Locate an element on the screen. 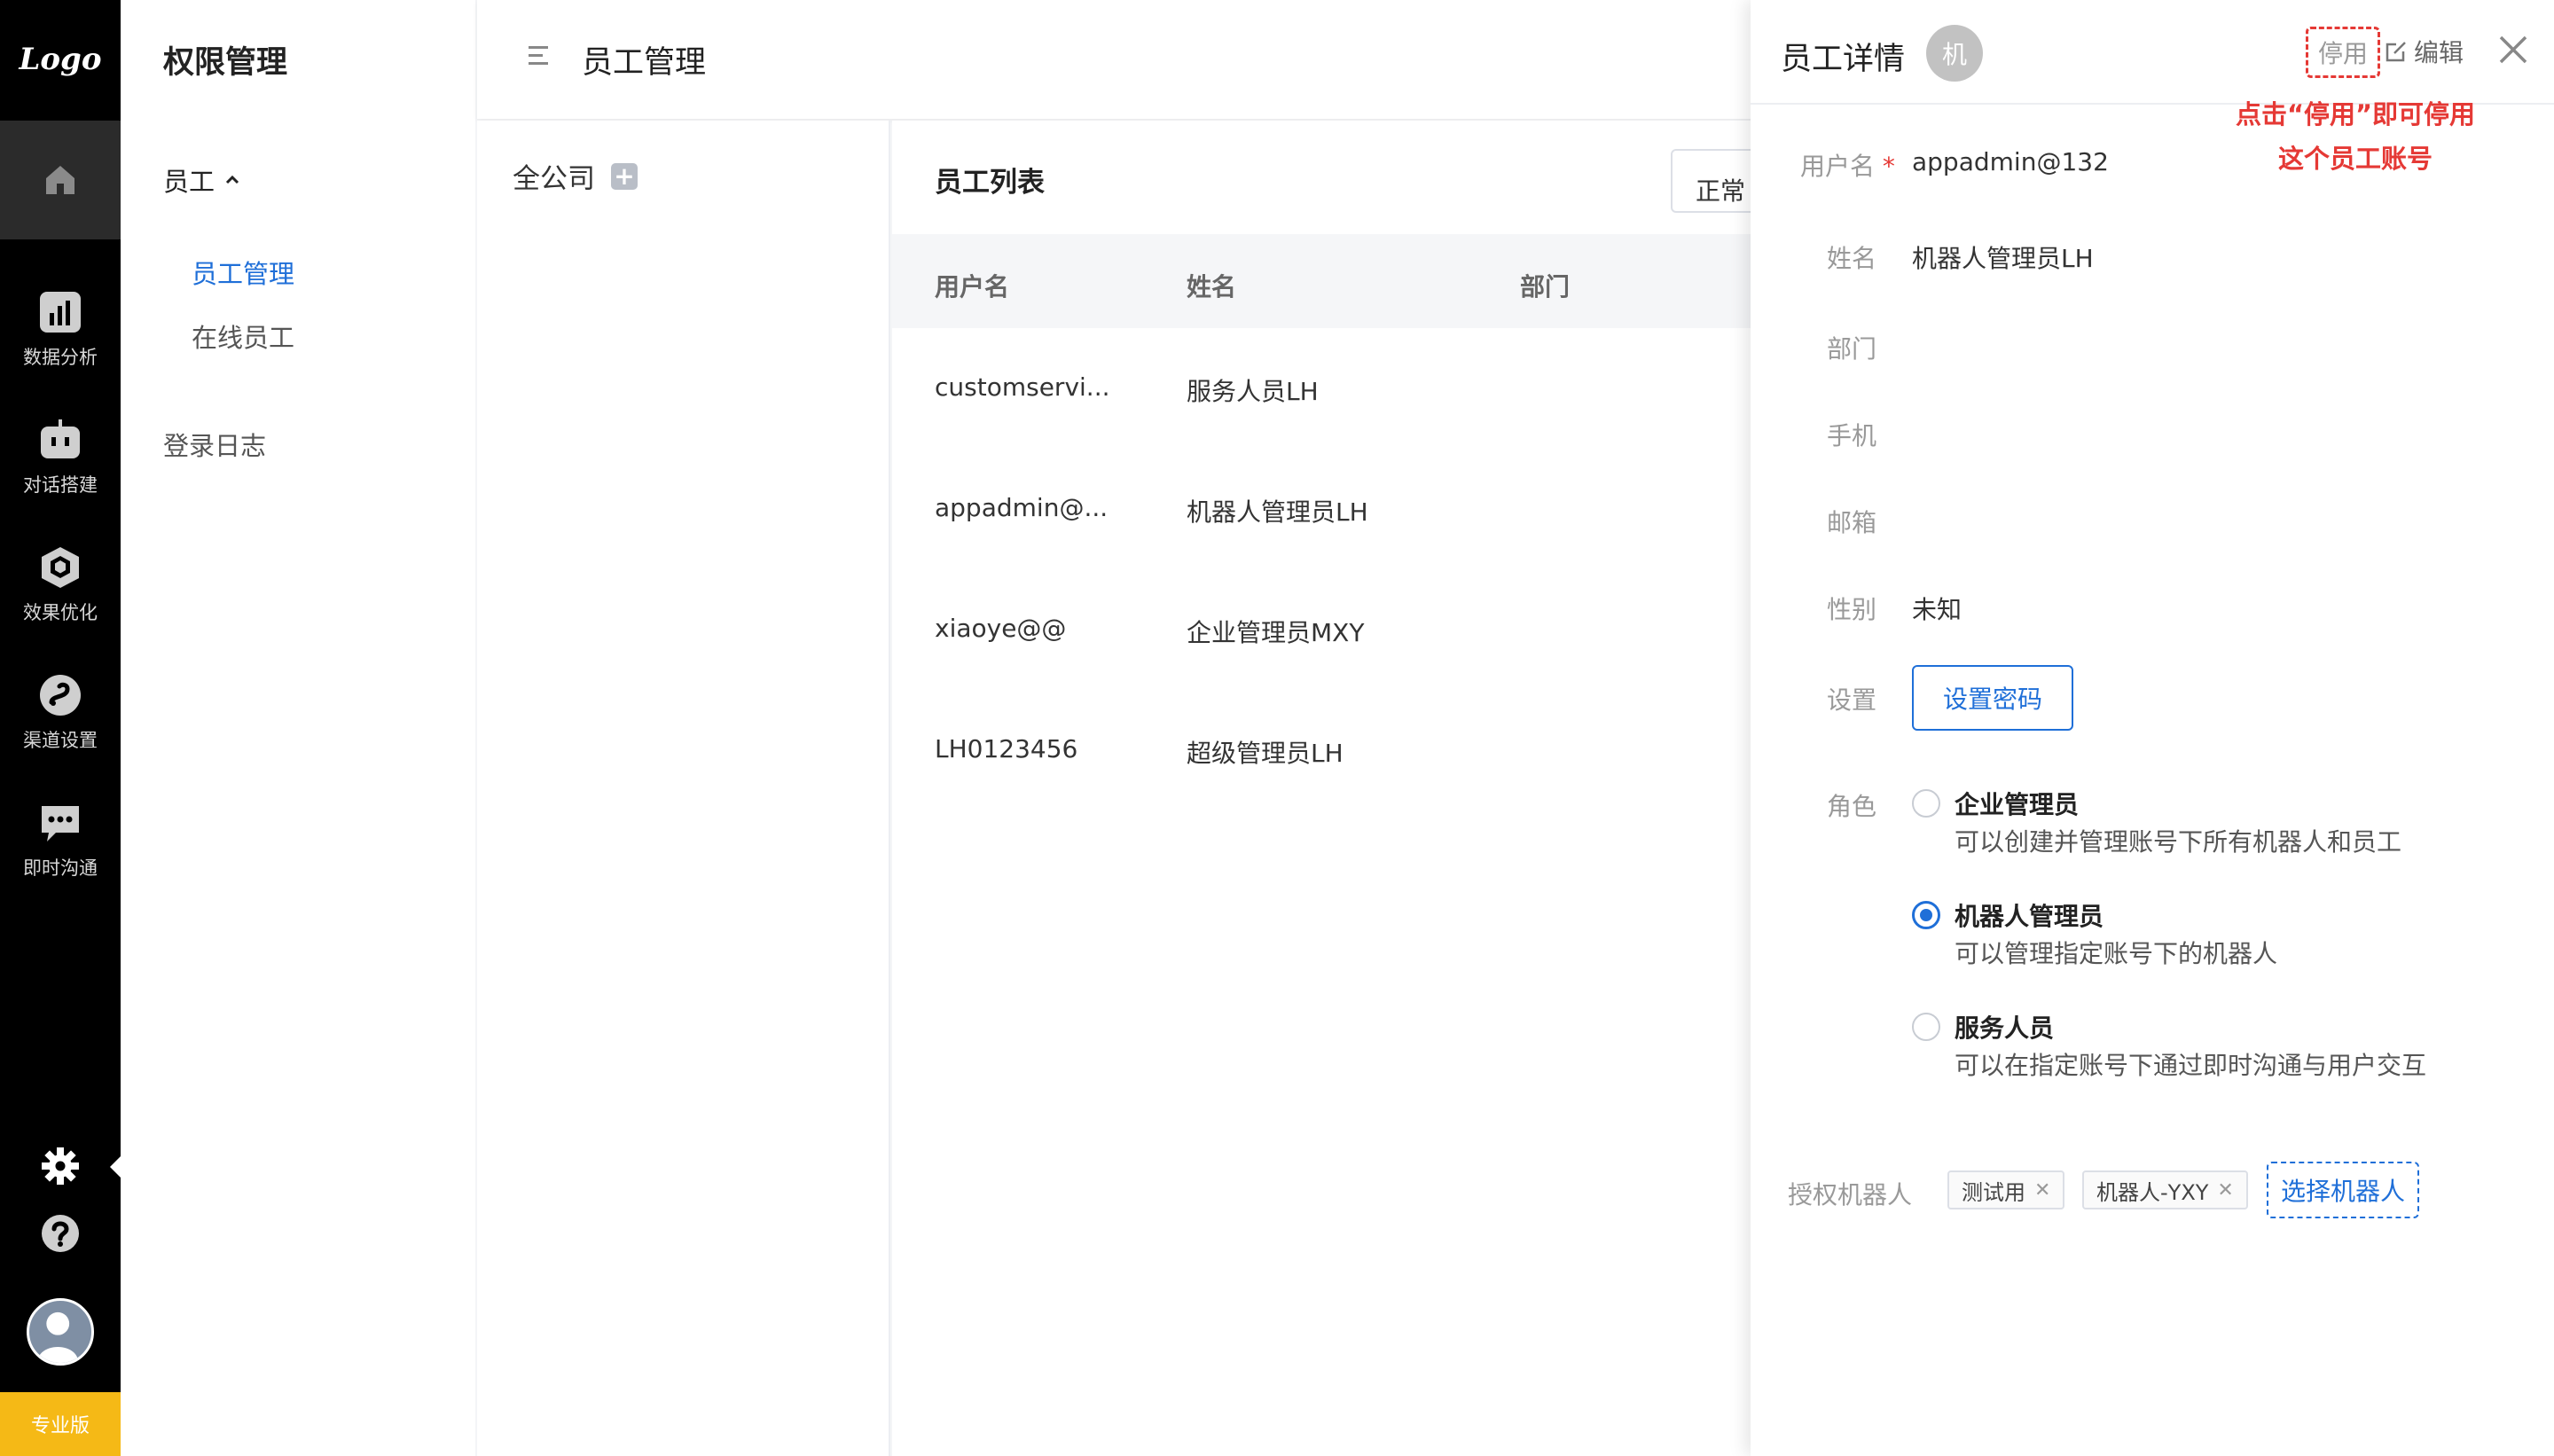  cell-name: 超级管理员LH is located at coordinates (1265, 753).